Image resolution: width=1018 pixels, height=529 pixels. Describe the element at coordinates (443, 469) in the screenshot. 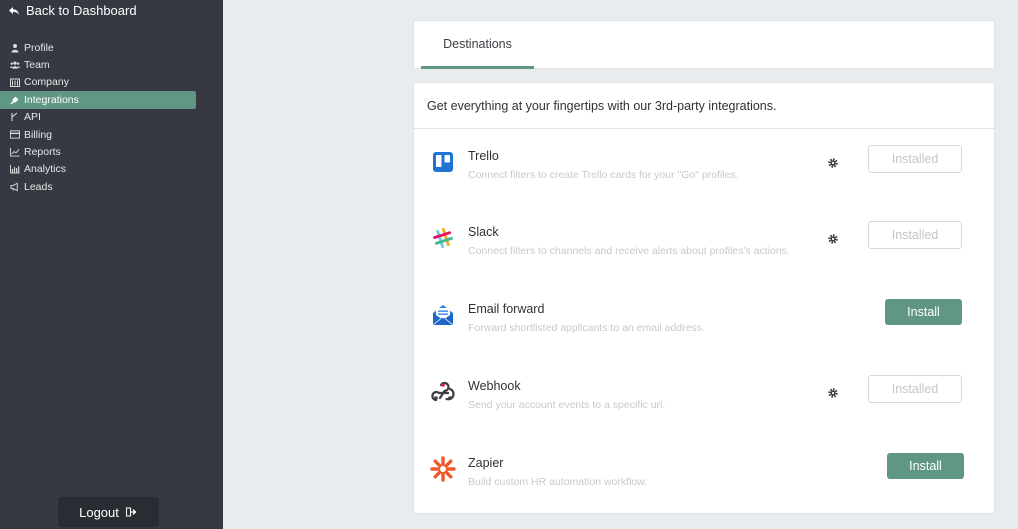

I see `zapier-icon` at that location.